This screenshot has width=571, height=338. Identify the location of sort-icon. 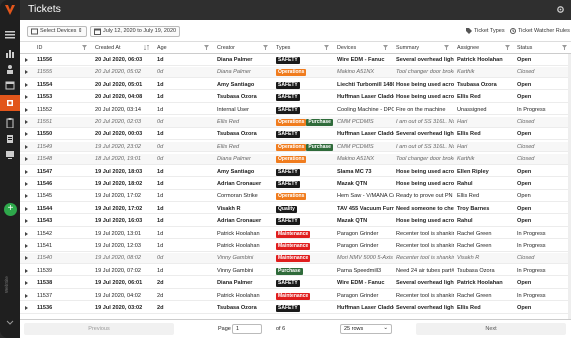
(146, 47).